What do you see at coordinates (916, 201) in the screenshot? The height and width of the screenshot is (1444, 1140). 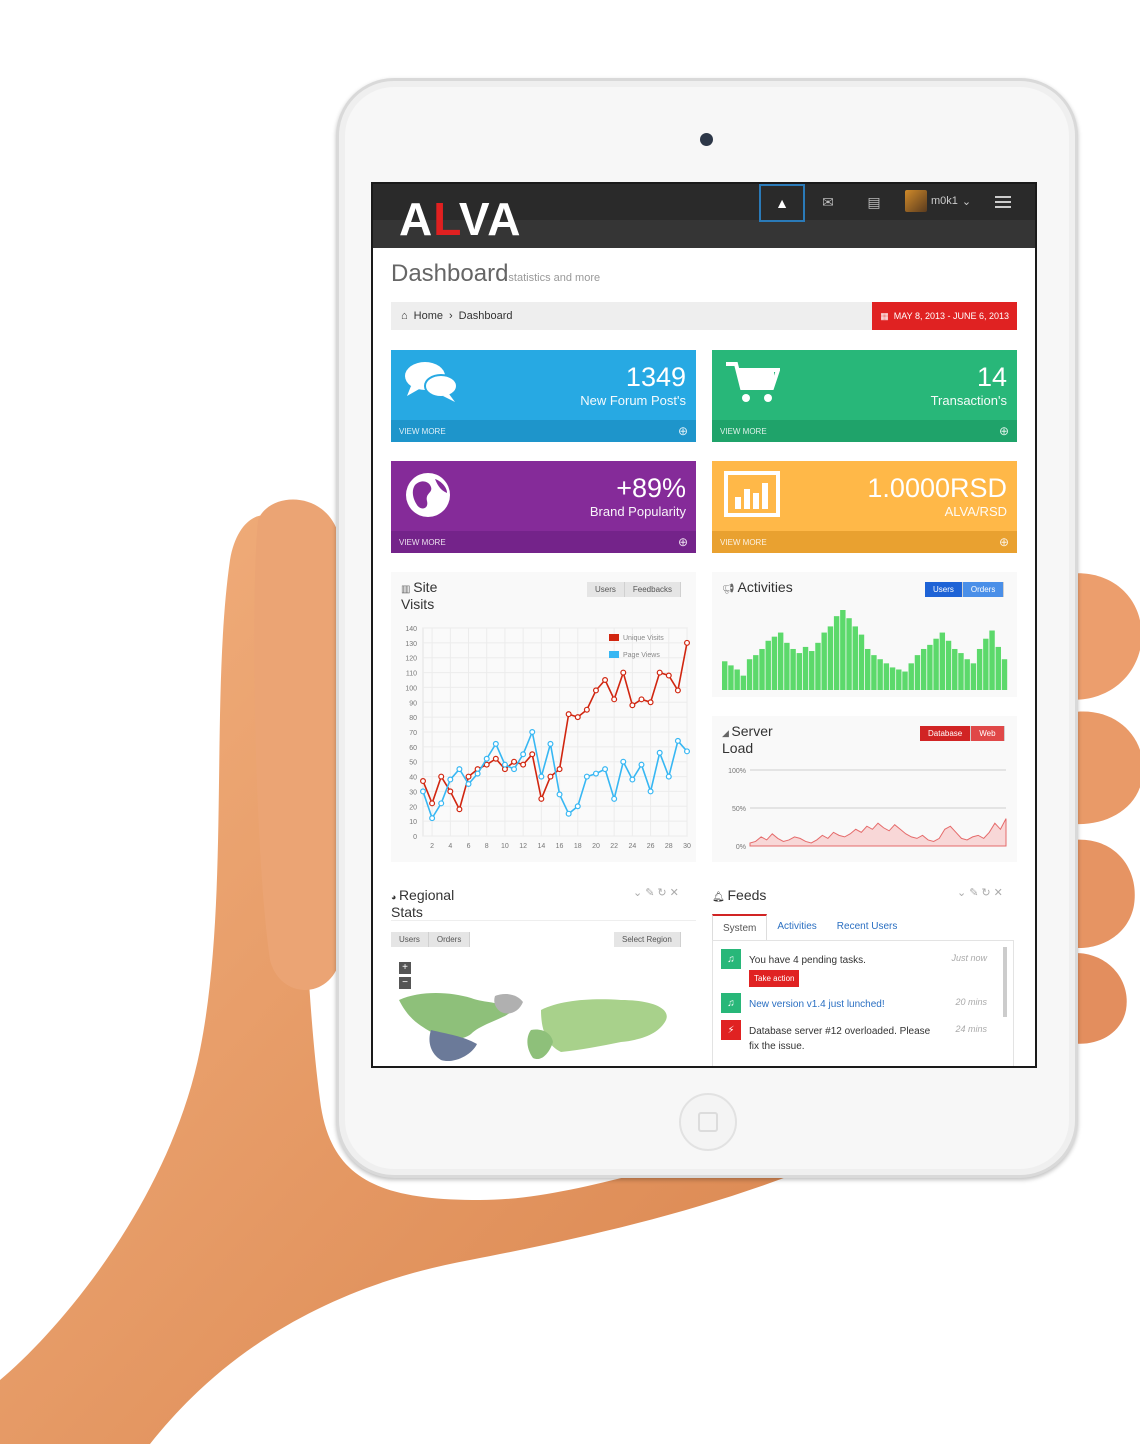 I see `avatar` at bounding box center [916, 201].